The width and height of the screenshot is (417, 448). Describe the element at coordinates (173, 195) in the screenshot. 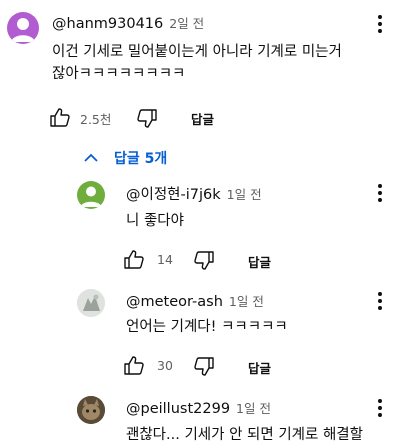

I see `author-name: @이정현-i7j6k` at that location.